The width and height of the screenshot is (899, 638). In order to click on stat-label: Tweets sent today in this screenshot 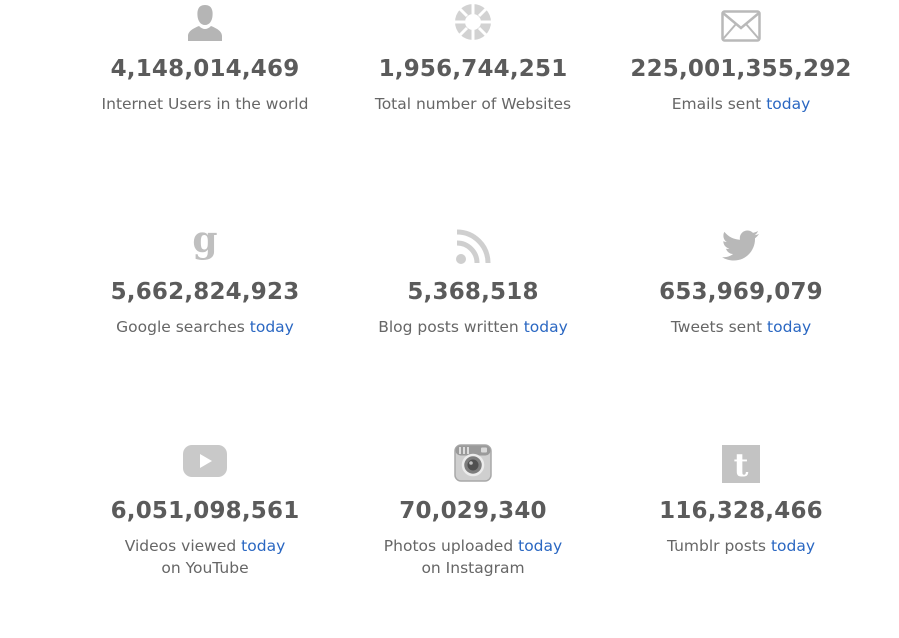, I will do `click(741, 327)`.